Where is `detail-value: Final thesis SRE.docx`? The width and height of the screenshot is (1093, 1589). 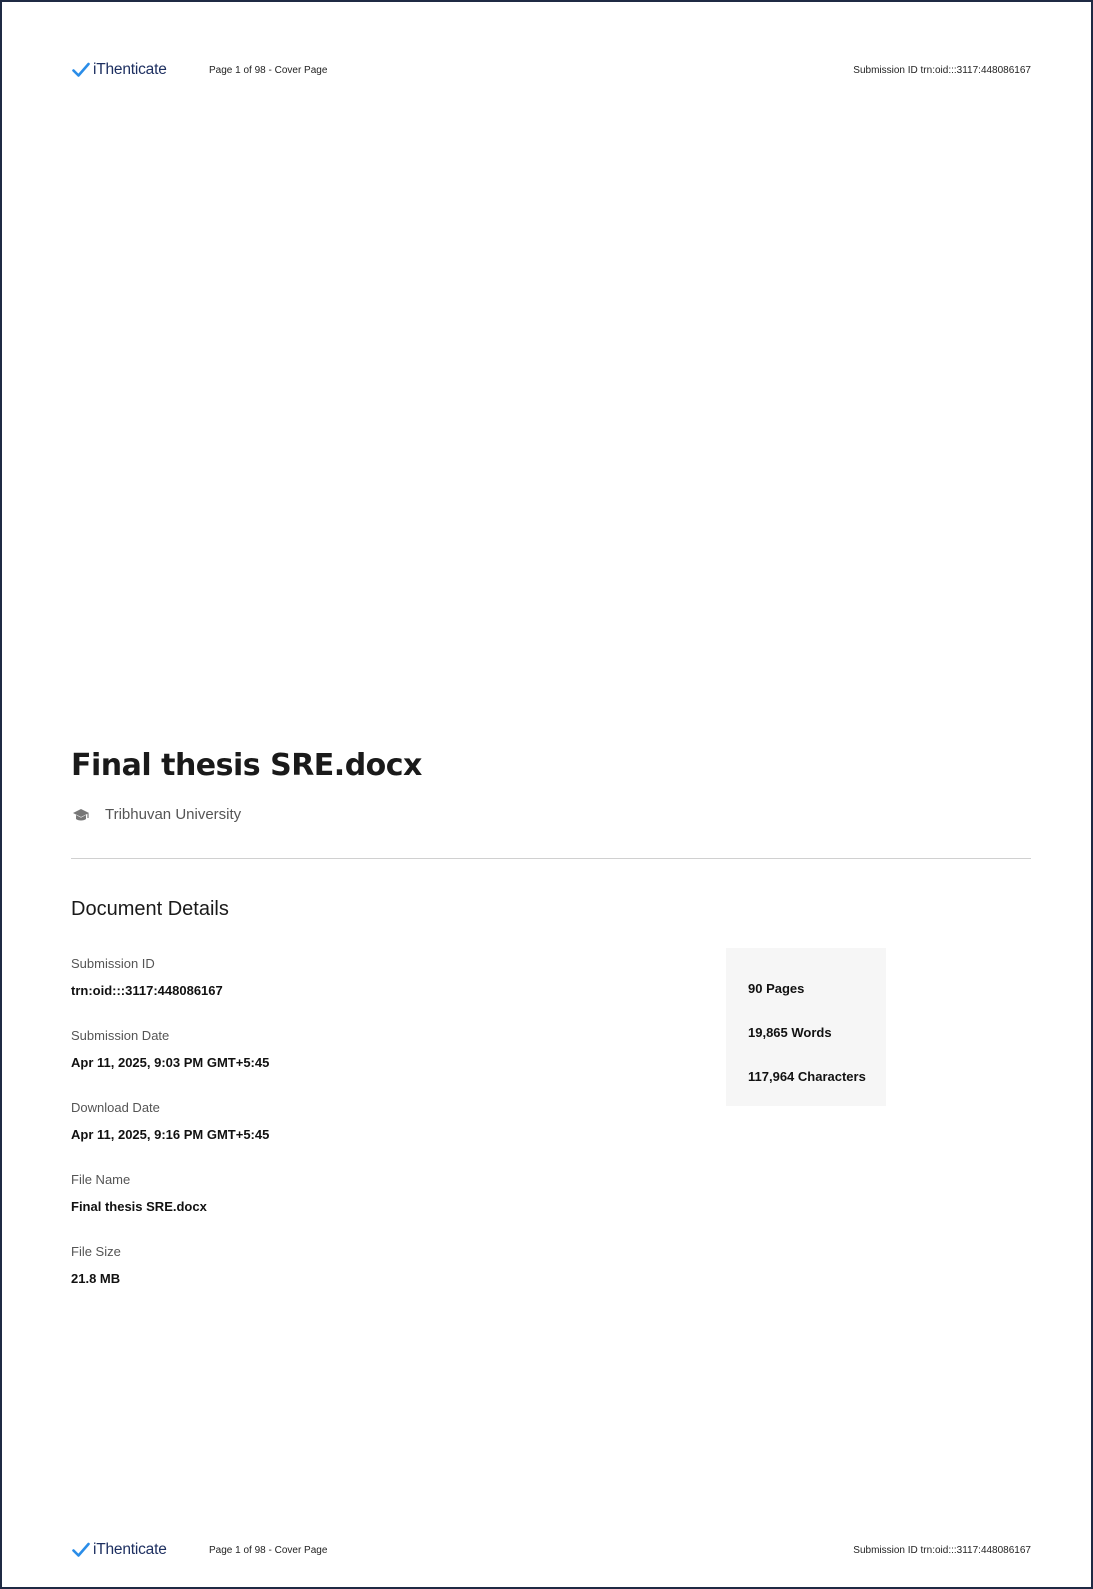 detail-value: Final thesis SRE.docx is located at coordinates (139, 1206).